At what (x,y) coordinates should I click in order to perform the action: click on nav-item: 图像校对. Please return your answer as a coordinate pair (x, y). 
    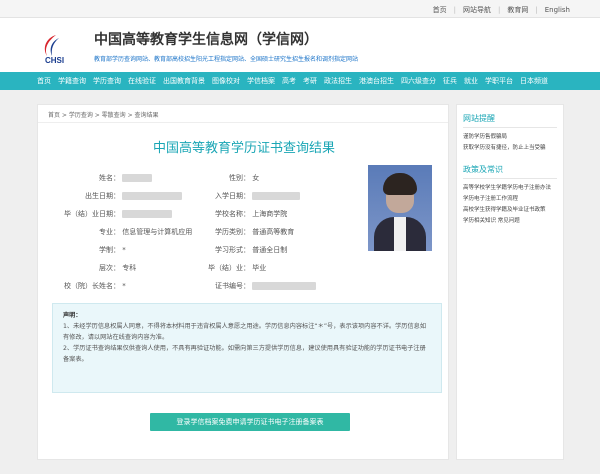
    Looking at the image, I should click on (226, 81).